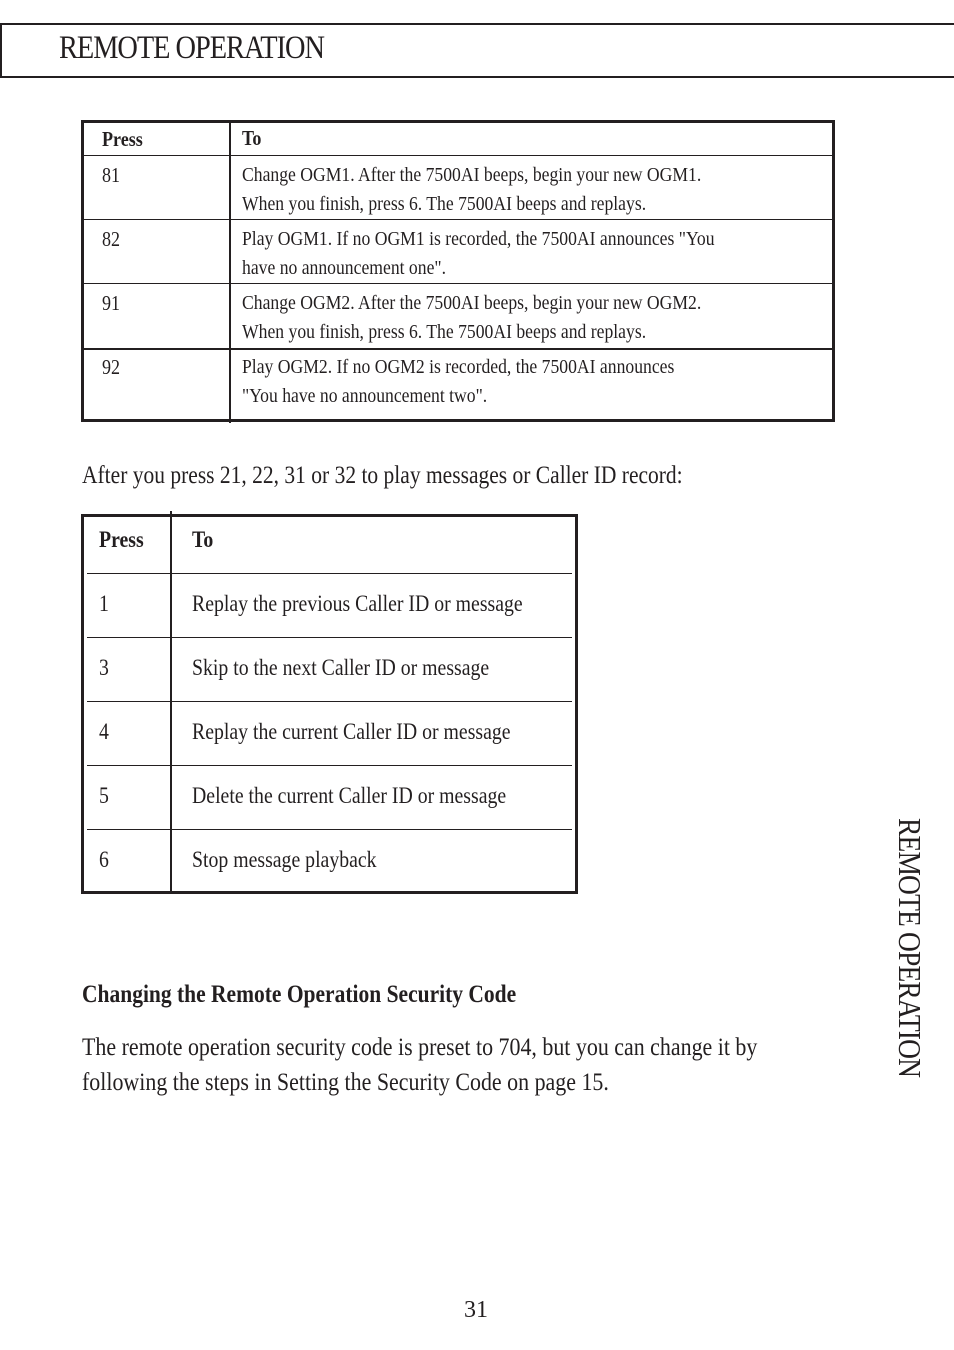  I want to click on page-number: 31, so click(476, 1310).